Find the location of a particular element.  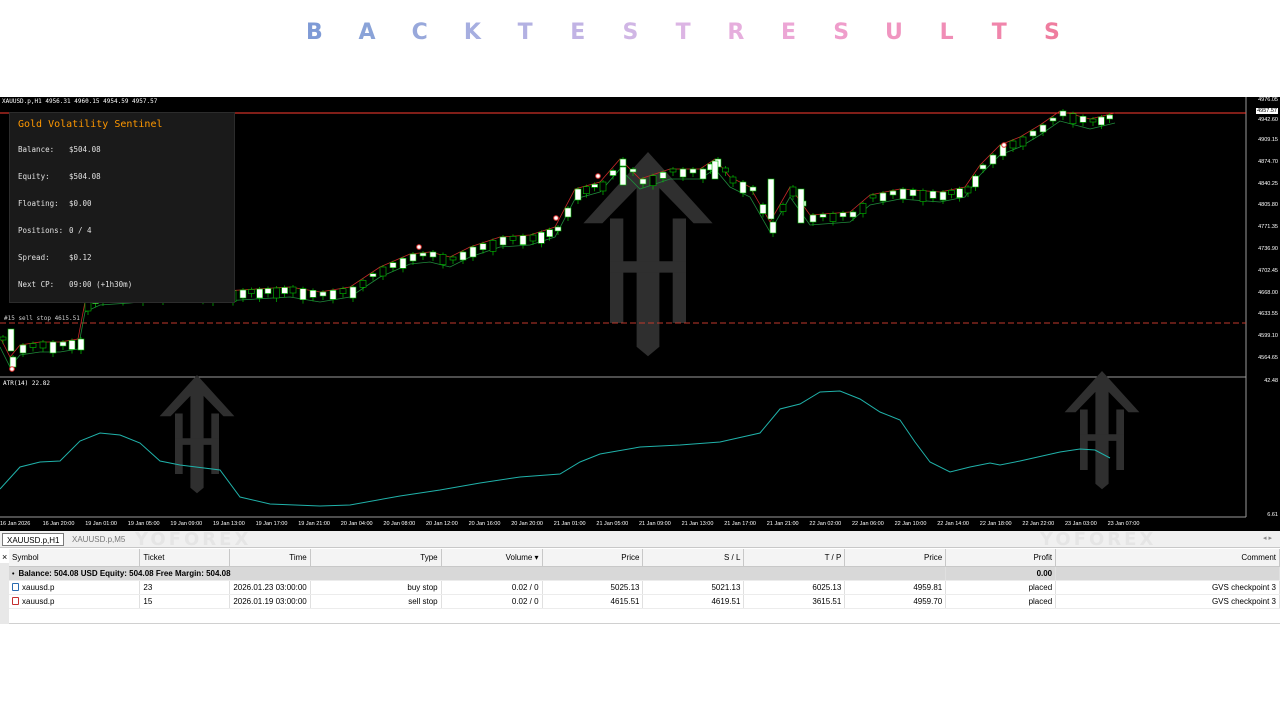

price-tick-label: 4874.70 is located at coordinates (1268, 161).